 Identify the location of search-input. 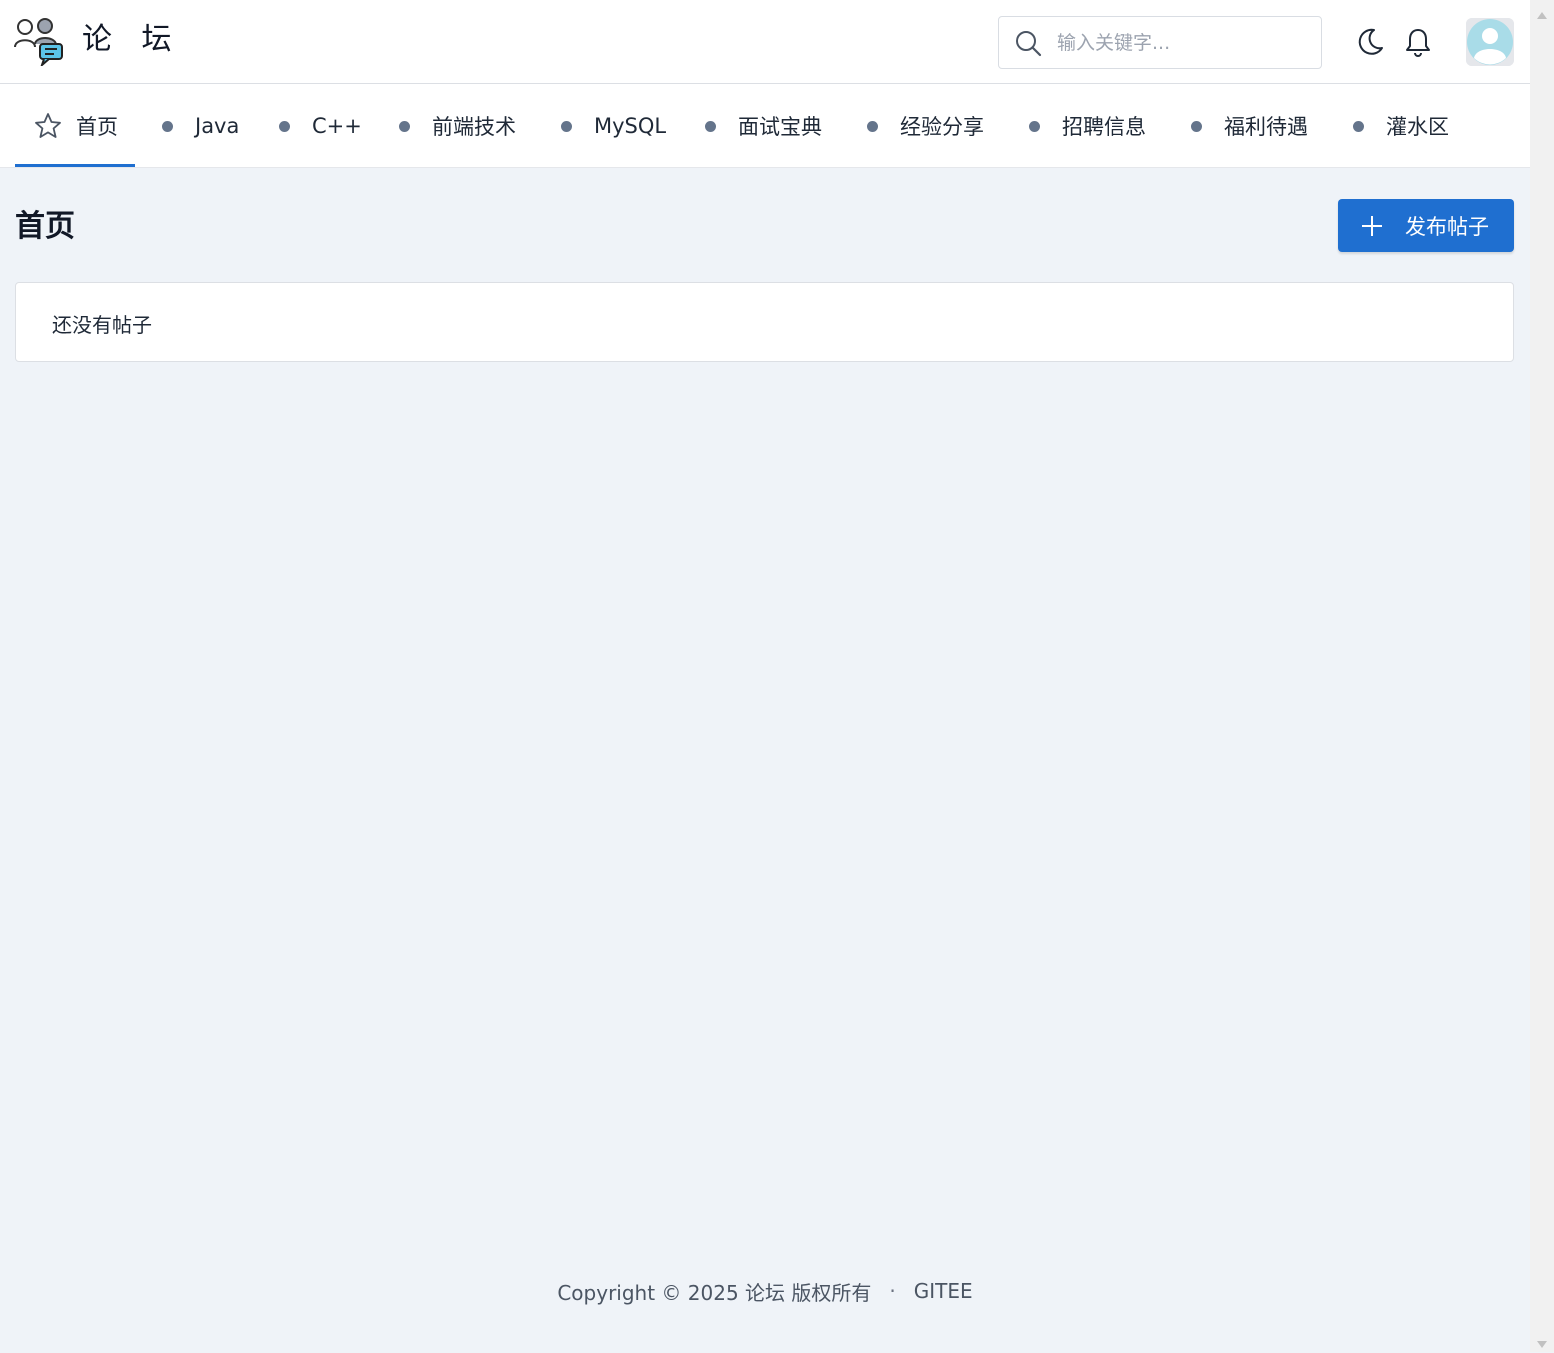
(1182, 43).